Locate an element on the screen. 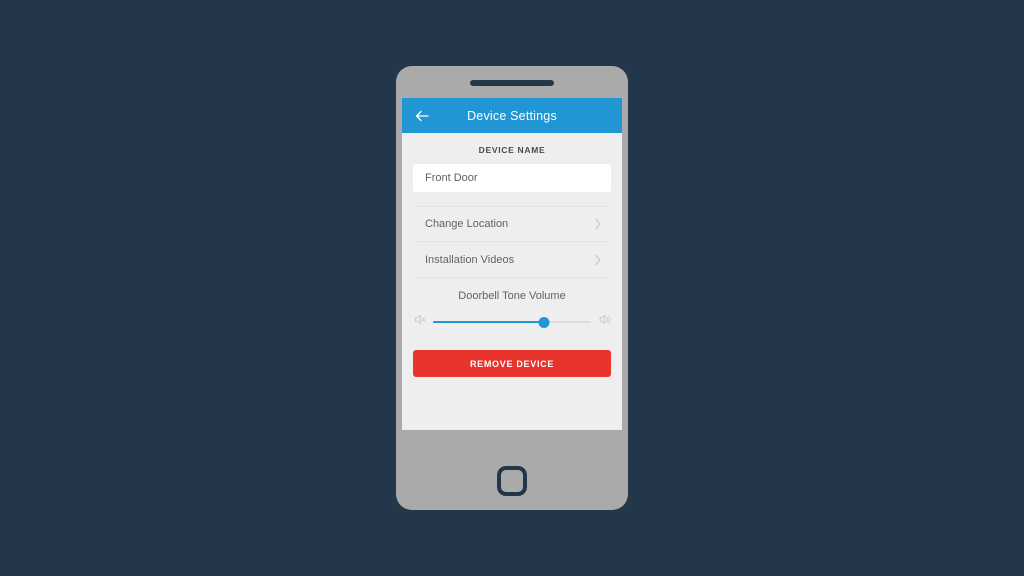  speaker-mute-icon is located at coordinates (419, 322).